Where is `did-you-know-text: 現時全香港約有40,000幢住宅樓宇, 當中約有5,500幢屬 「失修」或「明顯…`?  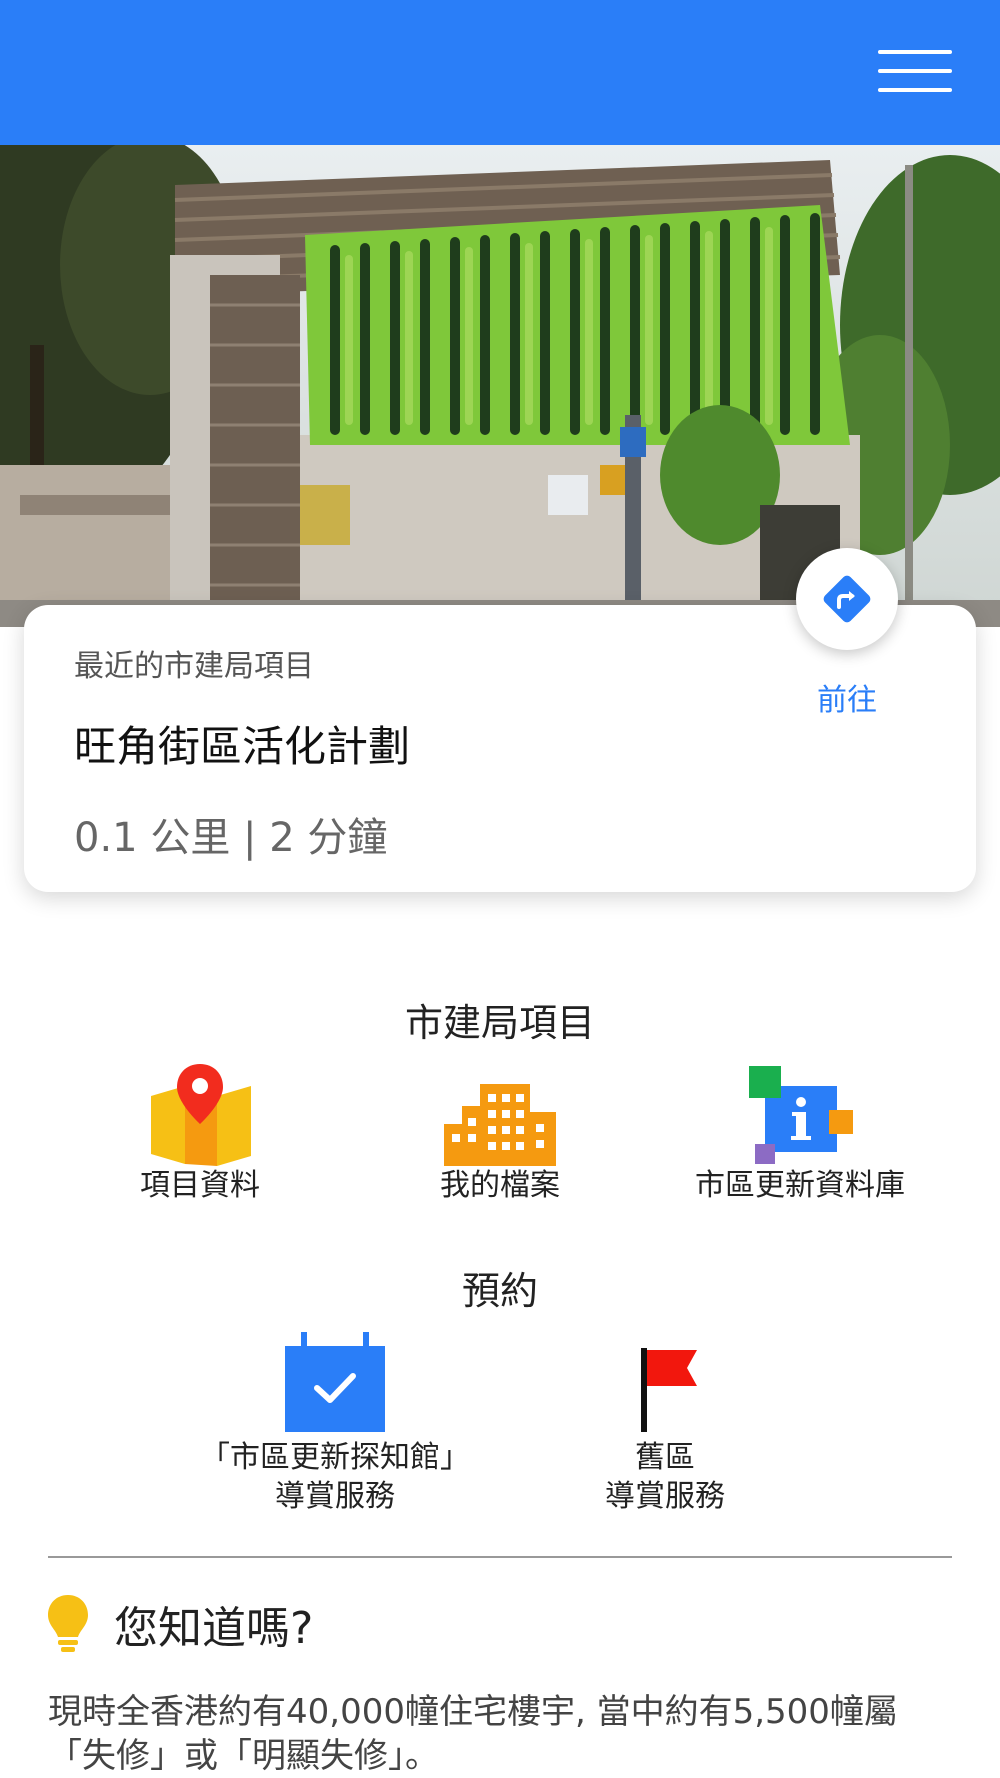
did-you-know-text: 現時全香港約有40,000幢住宅樓宇, 當中約有5,500幢屬 「失修」或「明顯… is located at coordinates (503, 1734).